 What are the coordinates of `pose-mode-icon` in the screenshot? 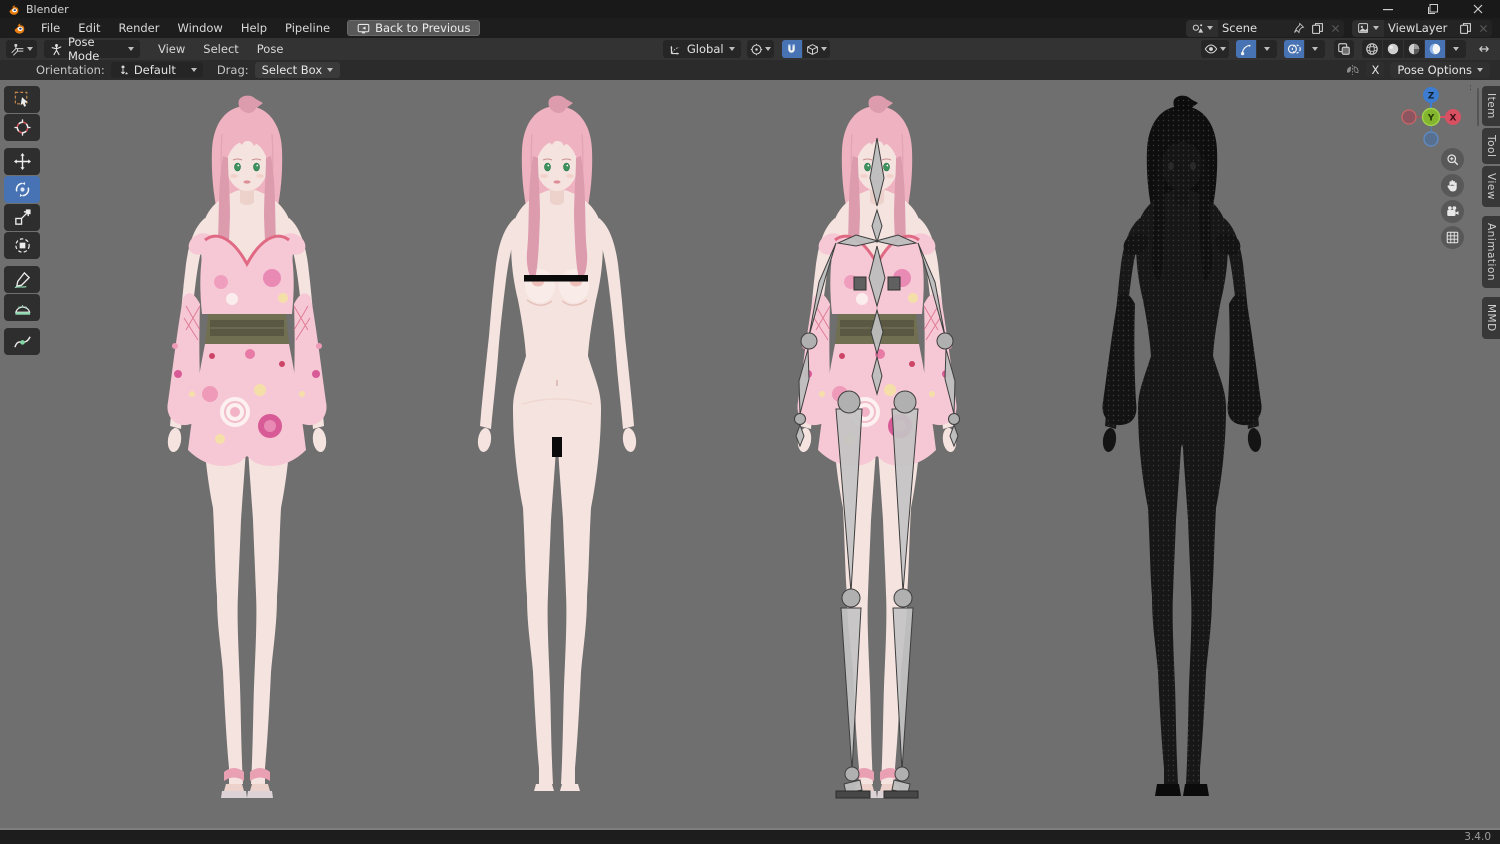 It's located at (56, 49).